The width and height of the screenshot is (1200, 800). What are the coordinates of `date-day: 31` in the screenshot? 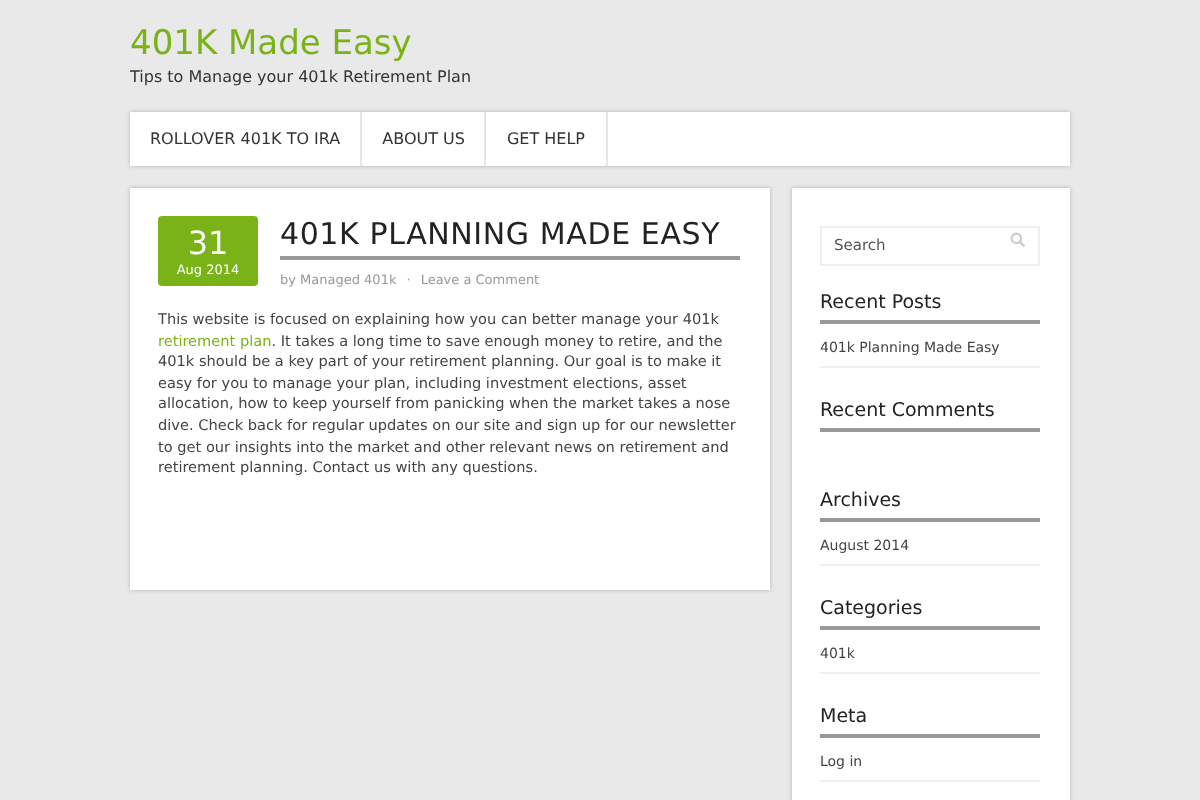 It's located at (208, 243).